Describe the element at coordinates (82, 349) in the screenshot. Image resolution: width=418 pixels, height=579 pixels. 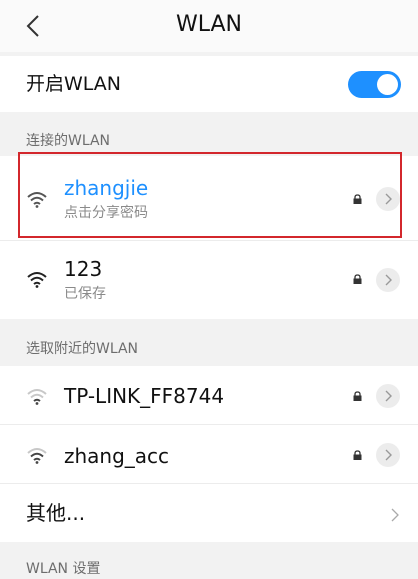
I see `nearby-section-label: 选取附近的WLAN` at that location.